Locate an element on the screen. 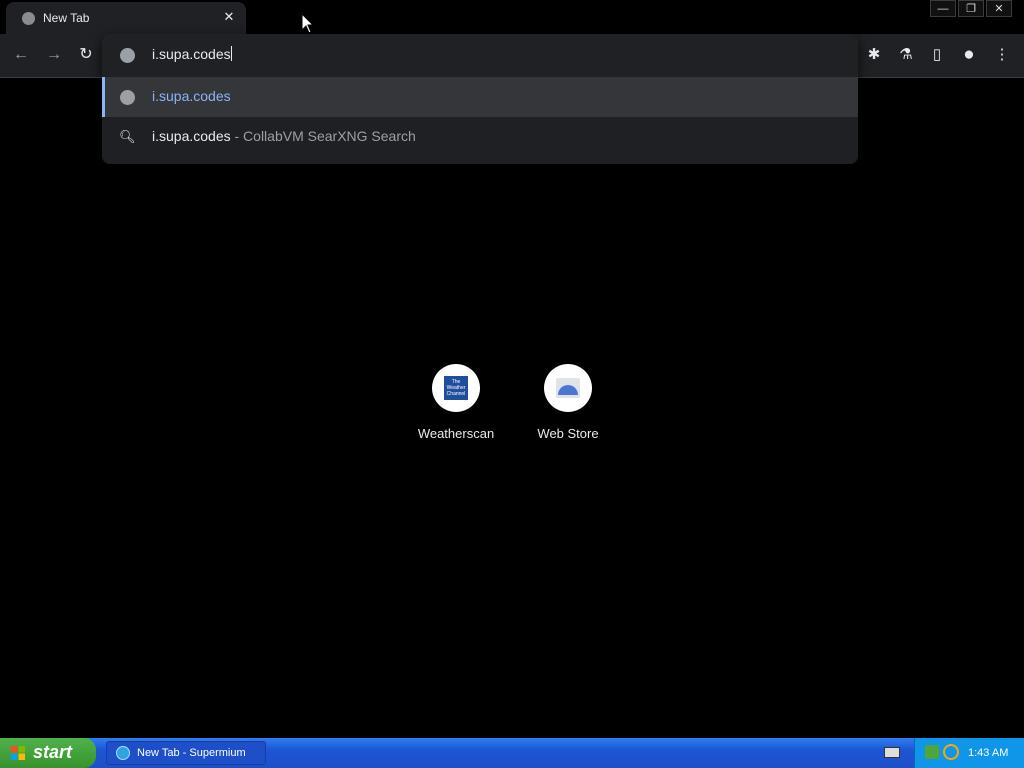 This screenshot has width=1024, height=768. taskbar: start New Tab - Supermium 1:43 AM is located at coordinates (512, 753).